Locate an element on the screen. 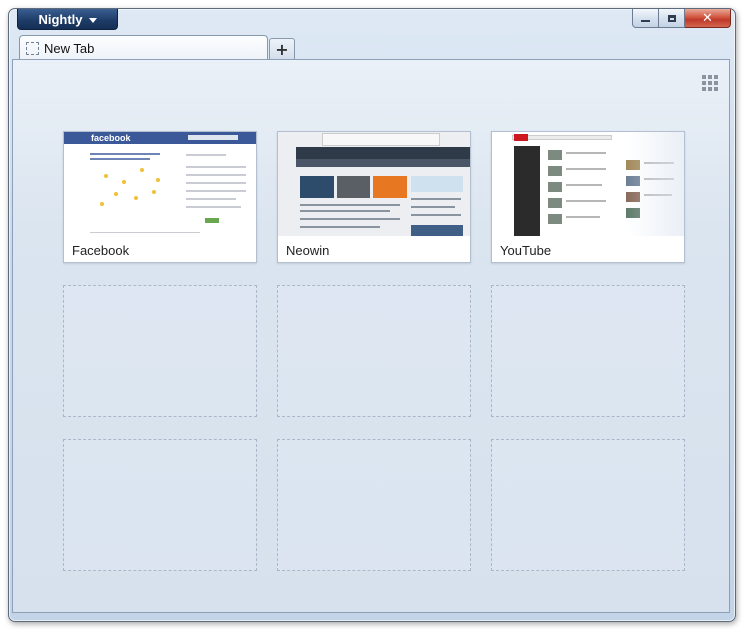 The image size is (752, 635). plus-icon: + is located at coordinates (282, 49).